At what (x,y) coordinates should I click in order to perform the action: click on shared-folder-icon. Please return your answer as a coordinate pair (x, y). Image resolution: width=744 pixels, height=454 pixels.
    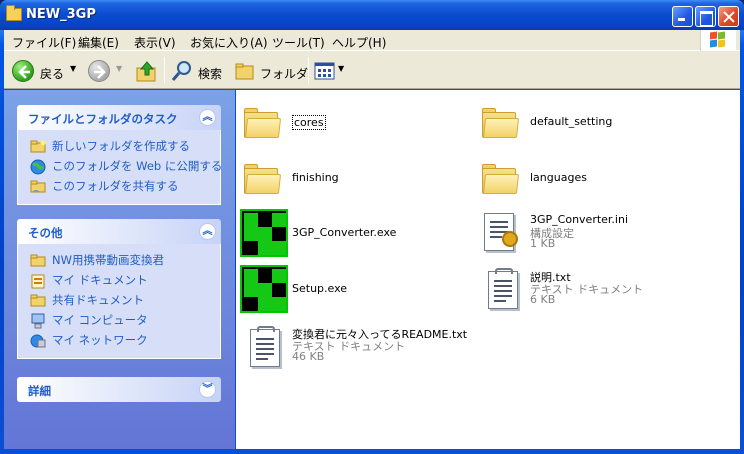
    Looking at the image, I should click on (38, 300).